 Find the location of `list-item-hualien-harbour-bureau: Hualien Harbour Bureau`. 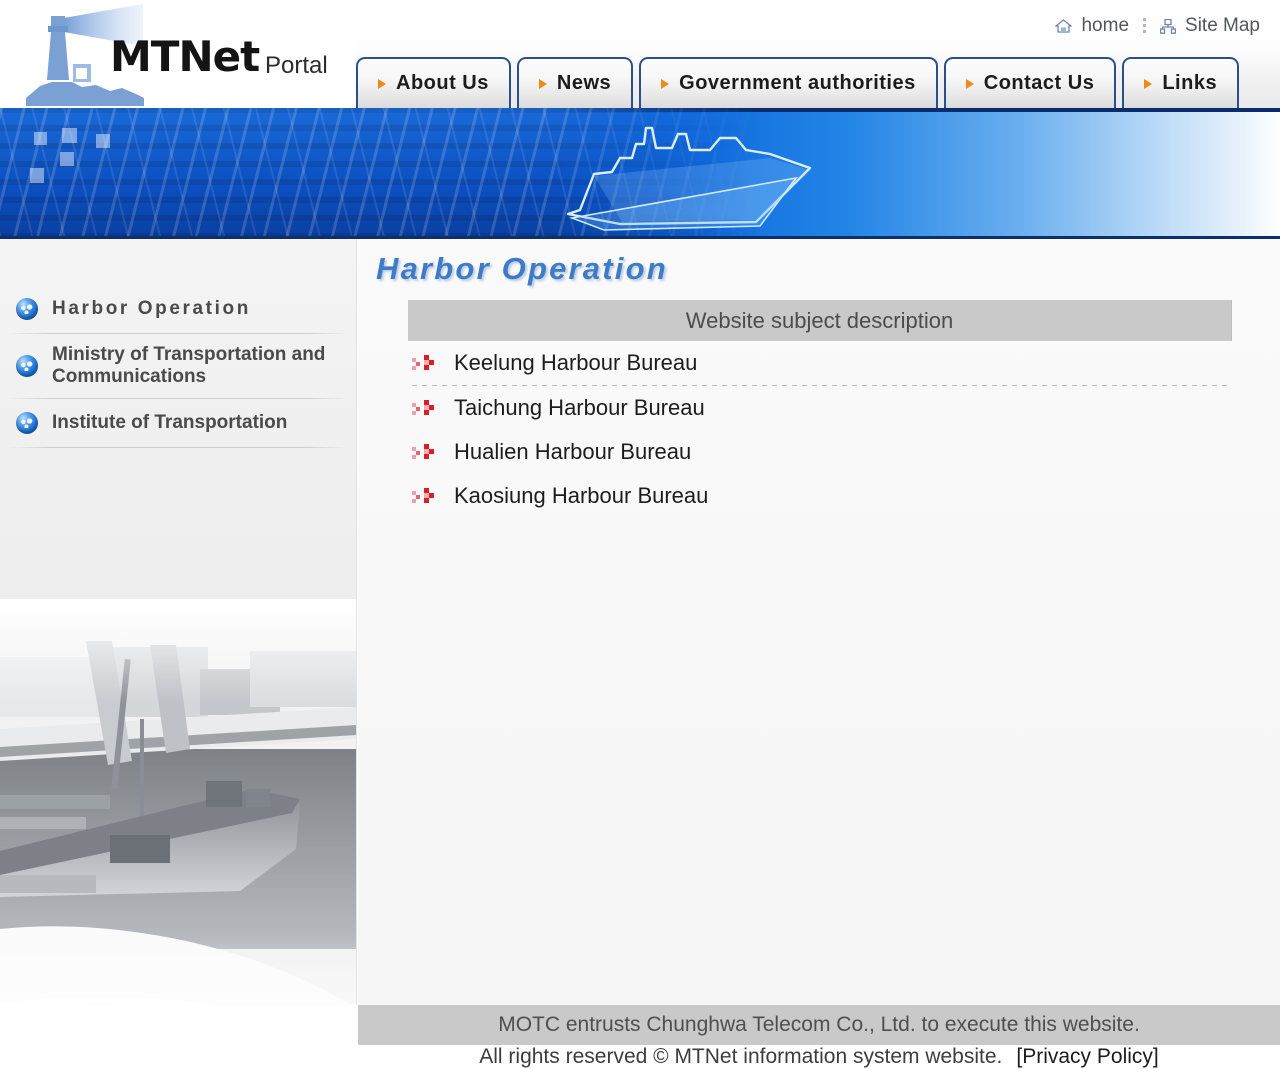

list-item-hualien-harbour-bureau: Hualien Harbour Bureau is located at coordinates (820, 452).